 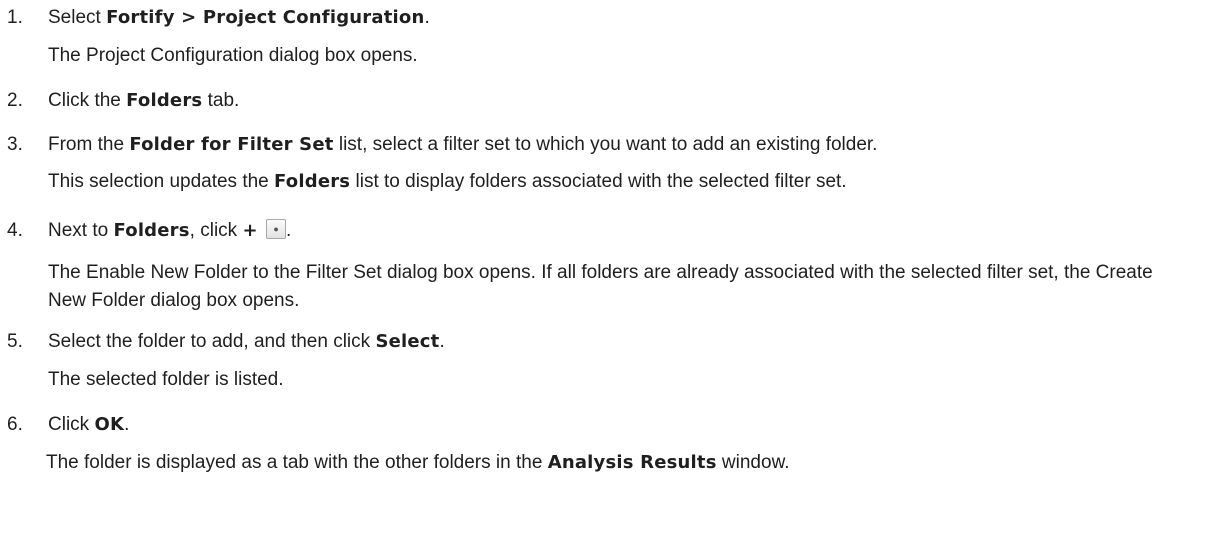 I want to click on ui-term: Folder for Filter Set, so click(x=231, y=144).